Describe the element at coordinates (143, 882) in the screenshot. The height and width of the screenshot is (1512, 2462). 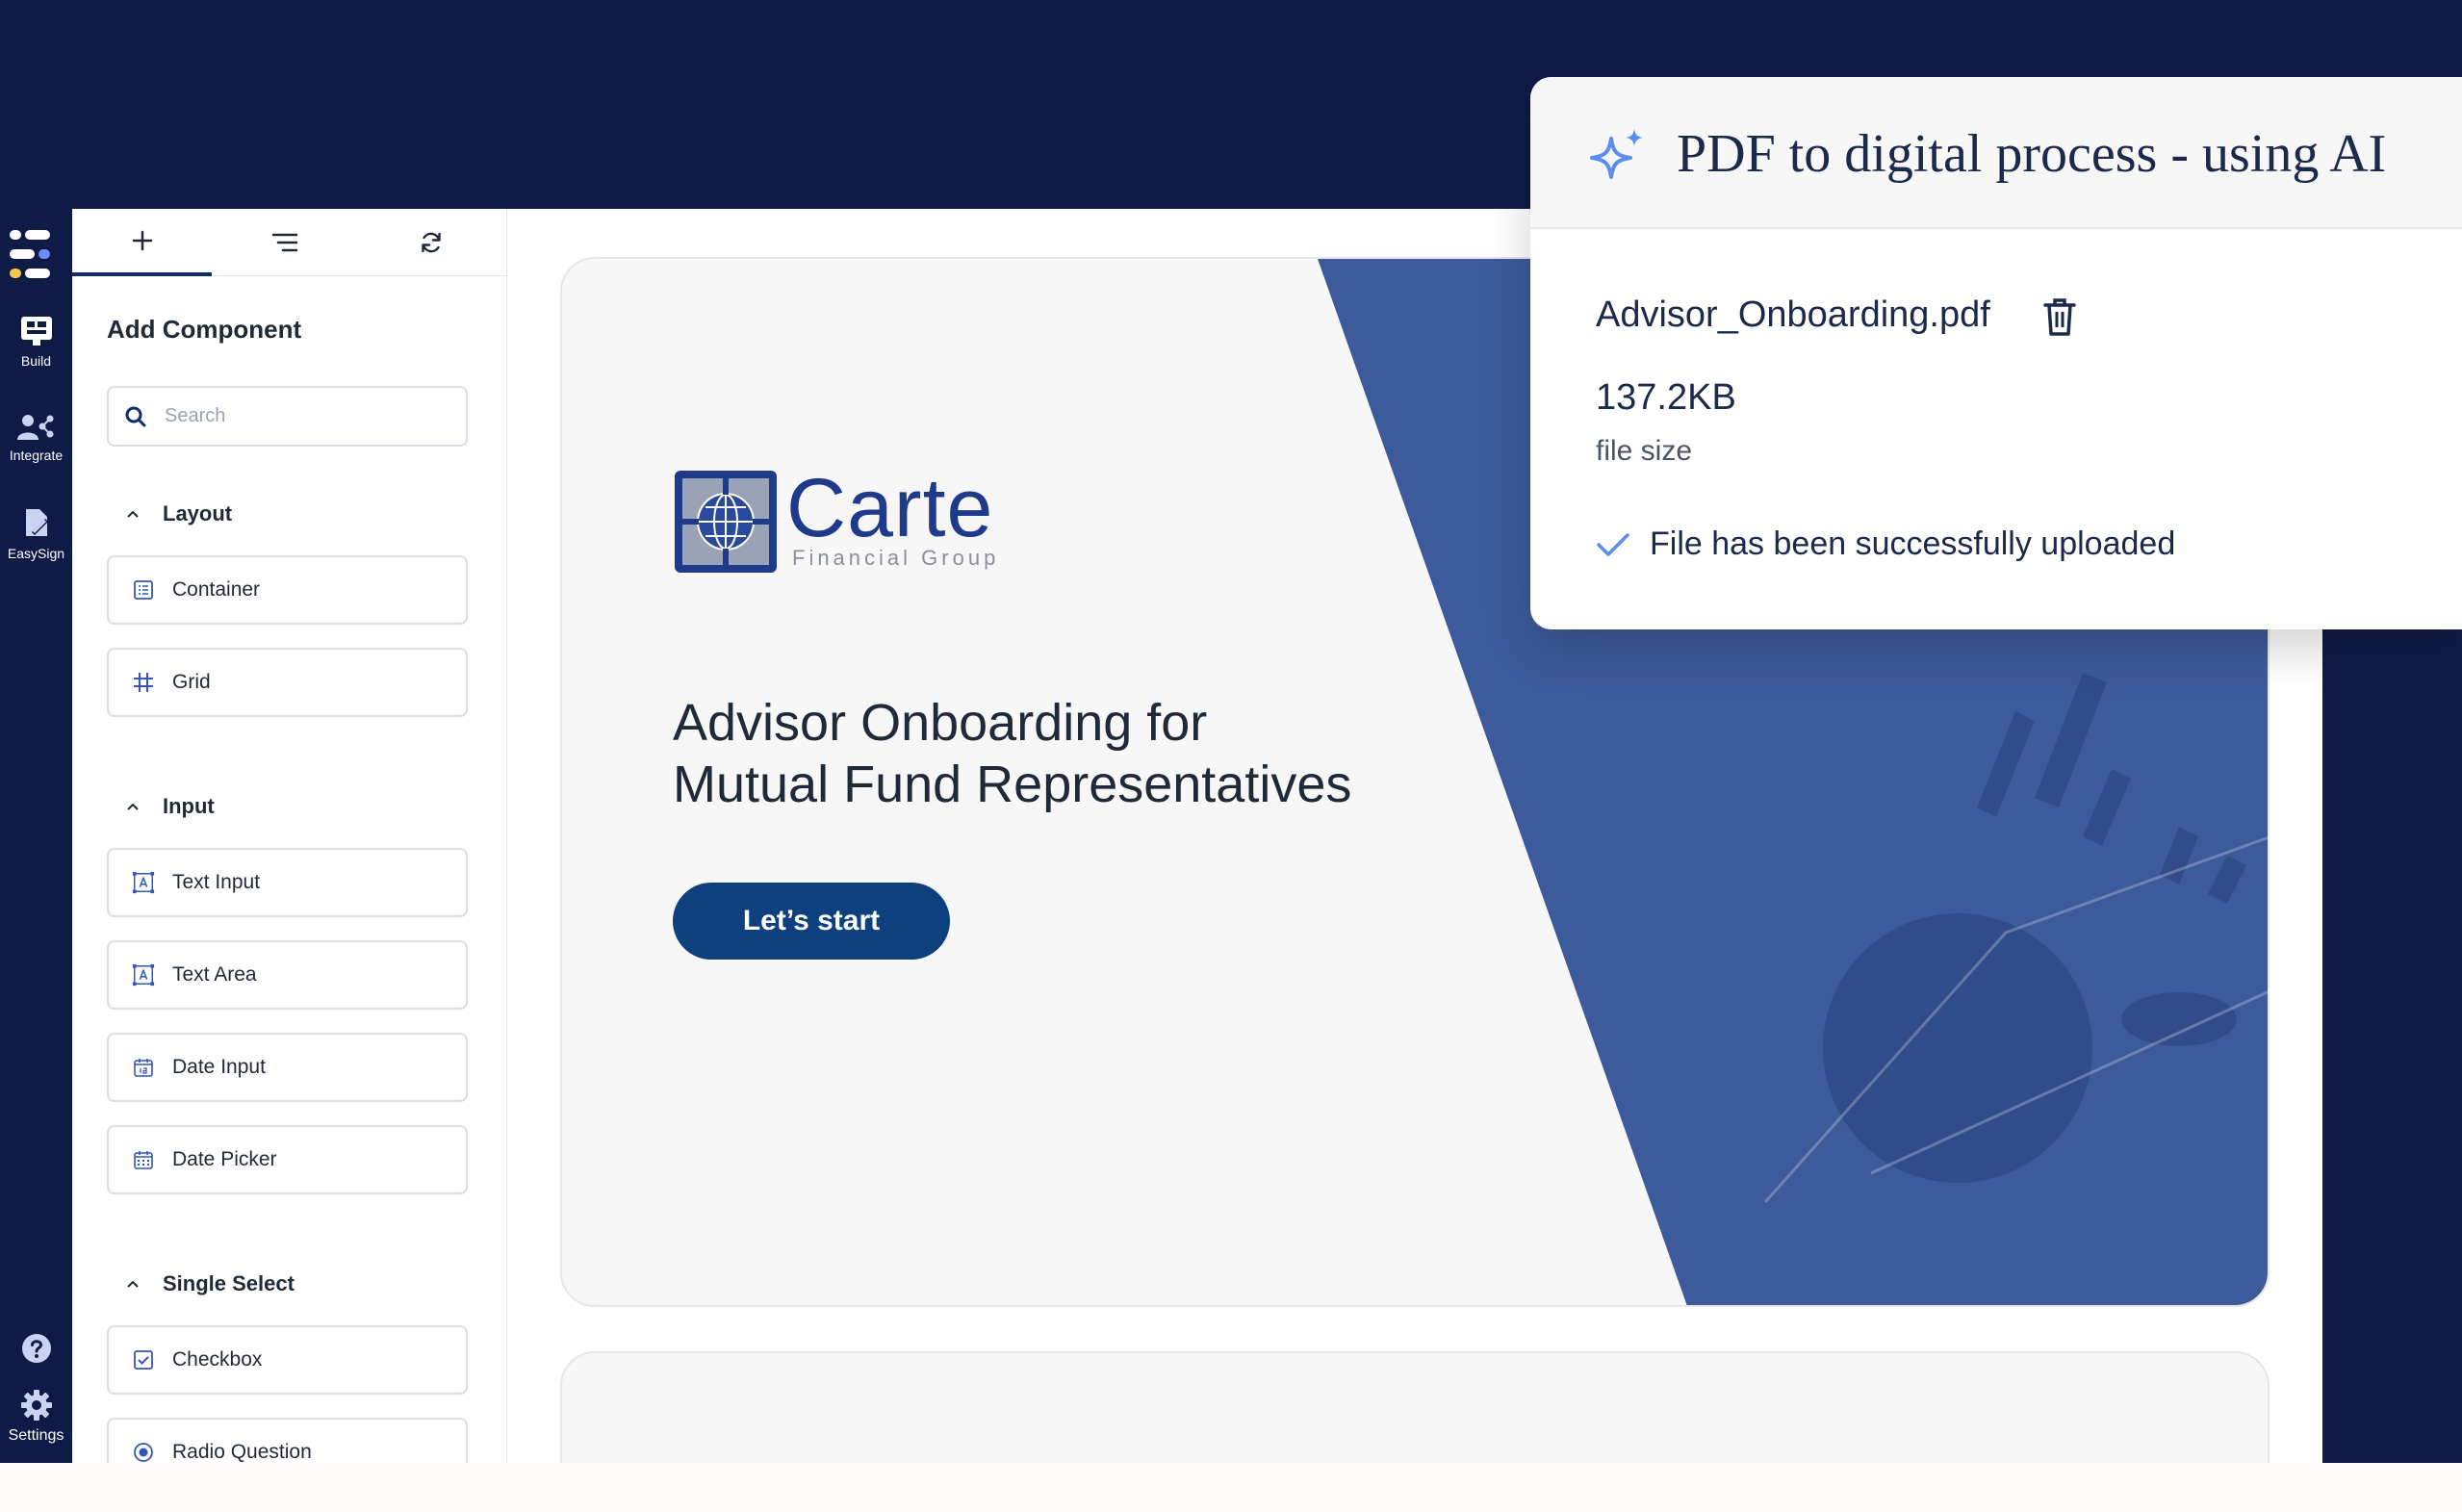
I see `text-input-icon` at that location.